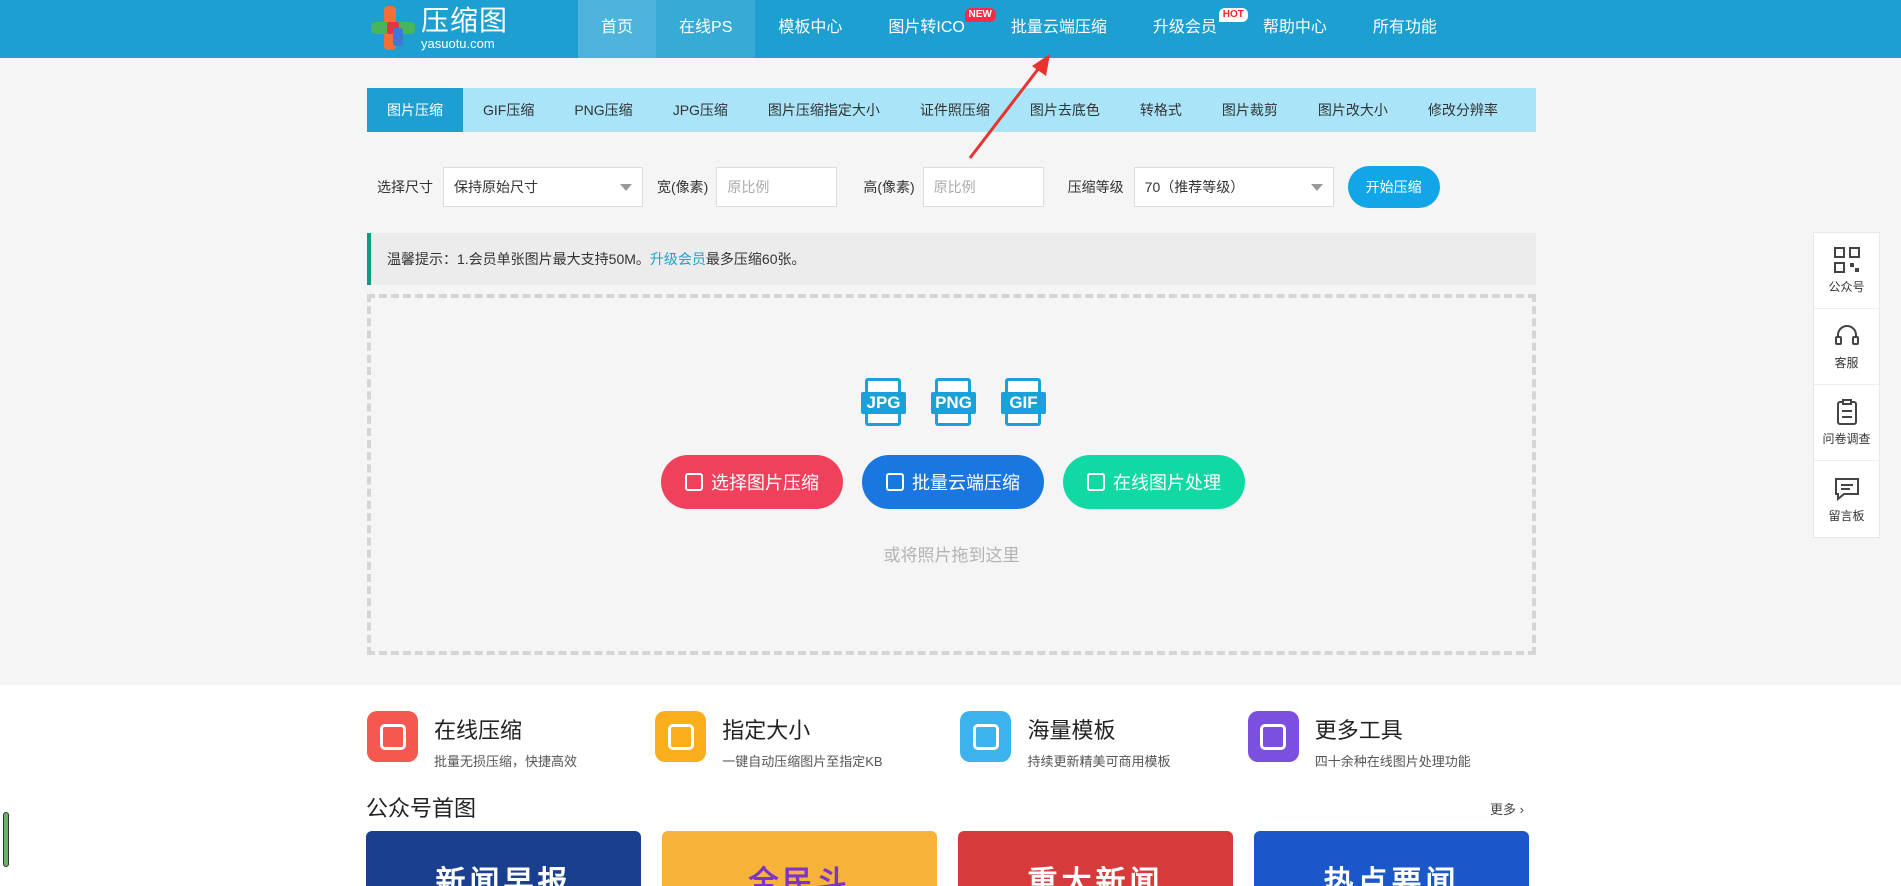  I want to click on tip-notice: 温馨提示：1.会员单张图片最大支持50M。升级会员最多压缩60张。, so click(951, 259).